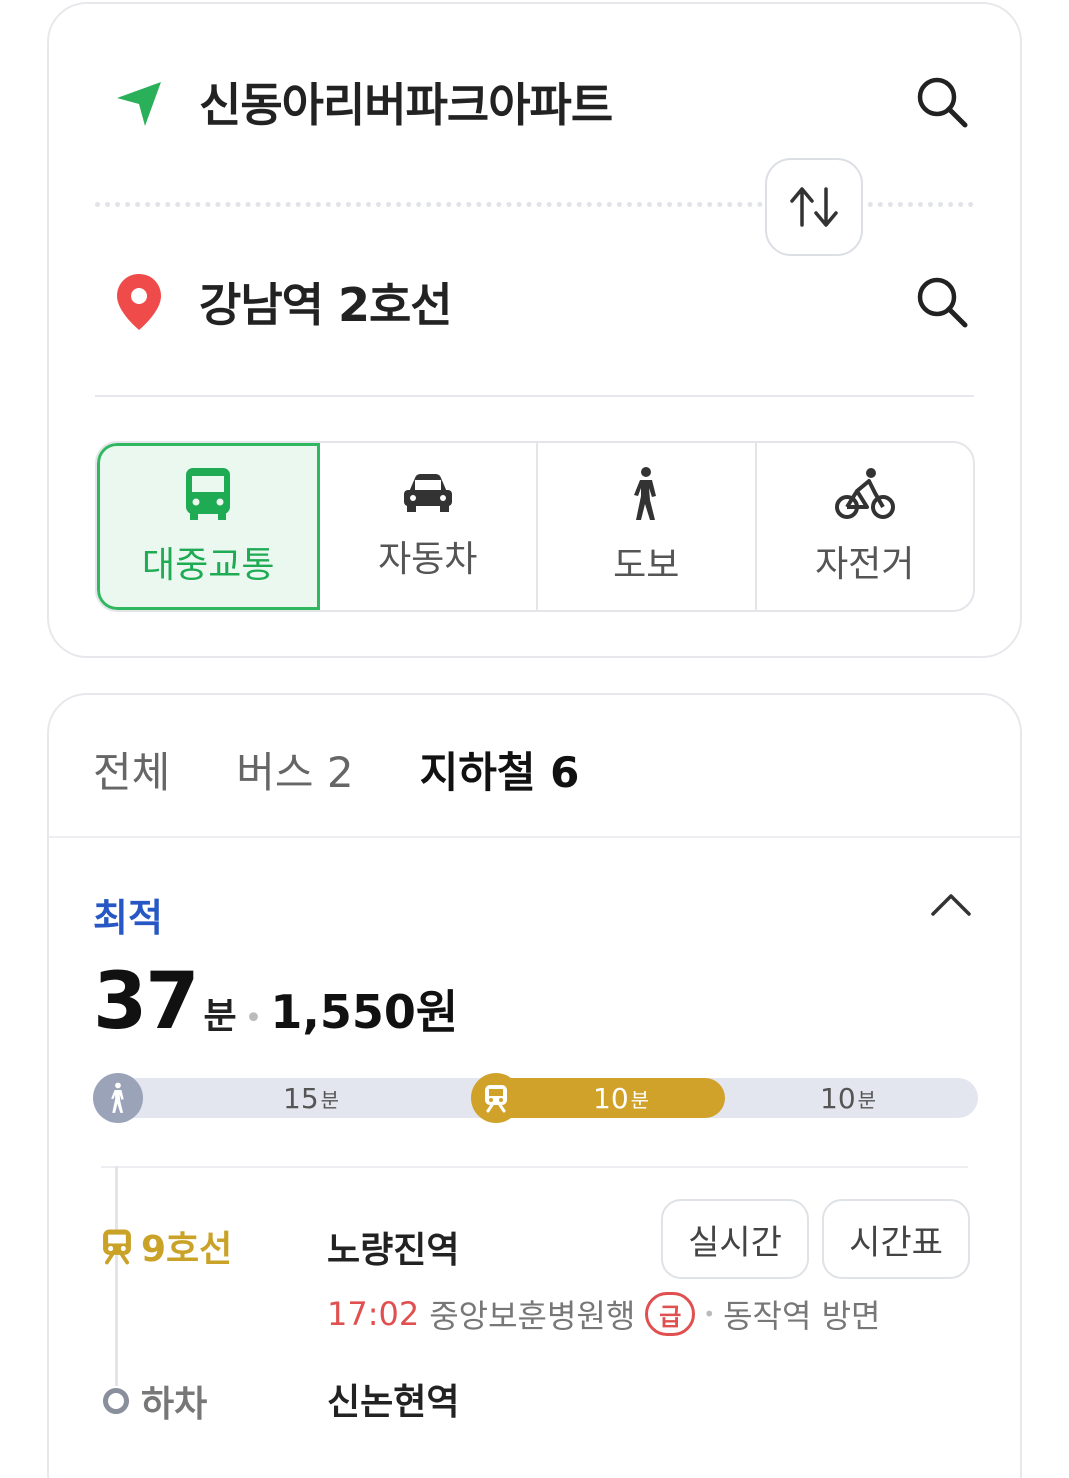 This screenshot has width=1069, height=1478. Describe the element at coordinates (534, 837) in the screenshot. I see `tabs-divider` at that location.